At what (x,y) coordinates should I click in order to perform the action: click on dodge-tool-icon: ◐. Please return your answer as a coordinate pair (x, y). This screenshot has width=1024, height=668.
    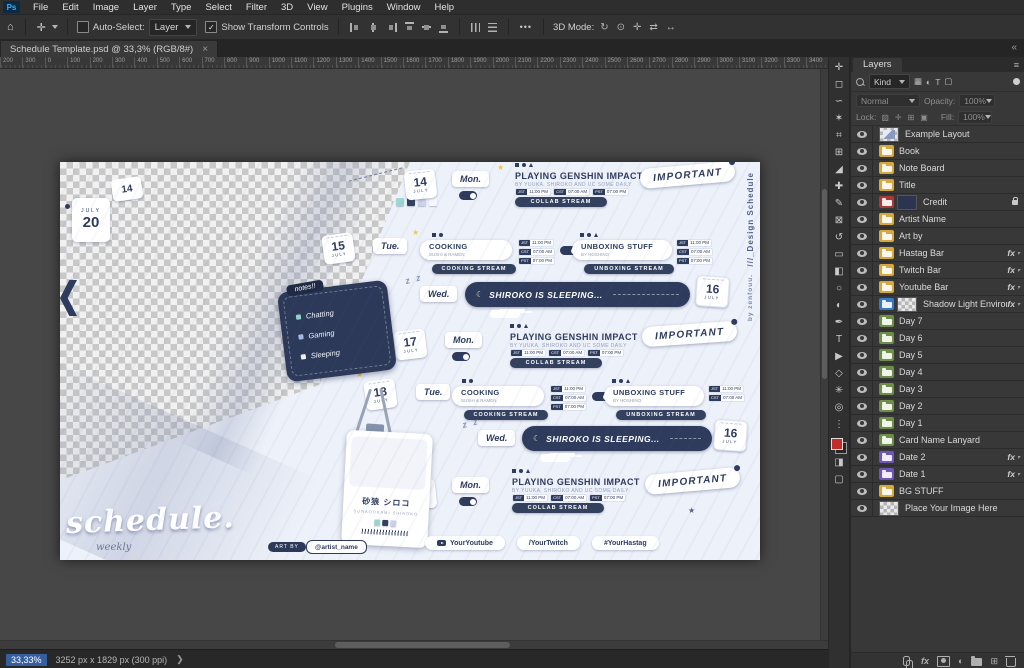
    Looking at the image, I should click on (839, 305).